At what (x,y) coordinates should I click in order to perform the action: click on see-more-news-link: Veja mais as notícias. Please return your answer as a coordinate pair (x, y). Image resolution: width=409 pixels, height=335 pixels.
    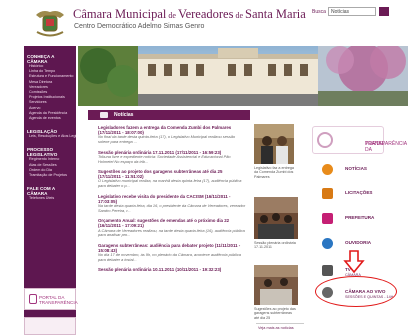
    Looking at the image, I should click on (280, 327).